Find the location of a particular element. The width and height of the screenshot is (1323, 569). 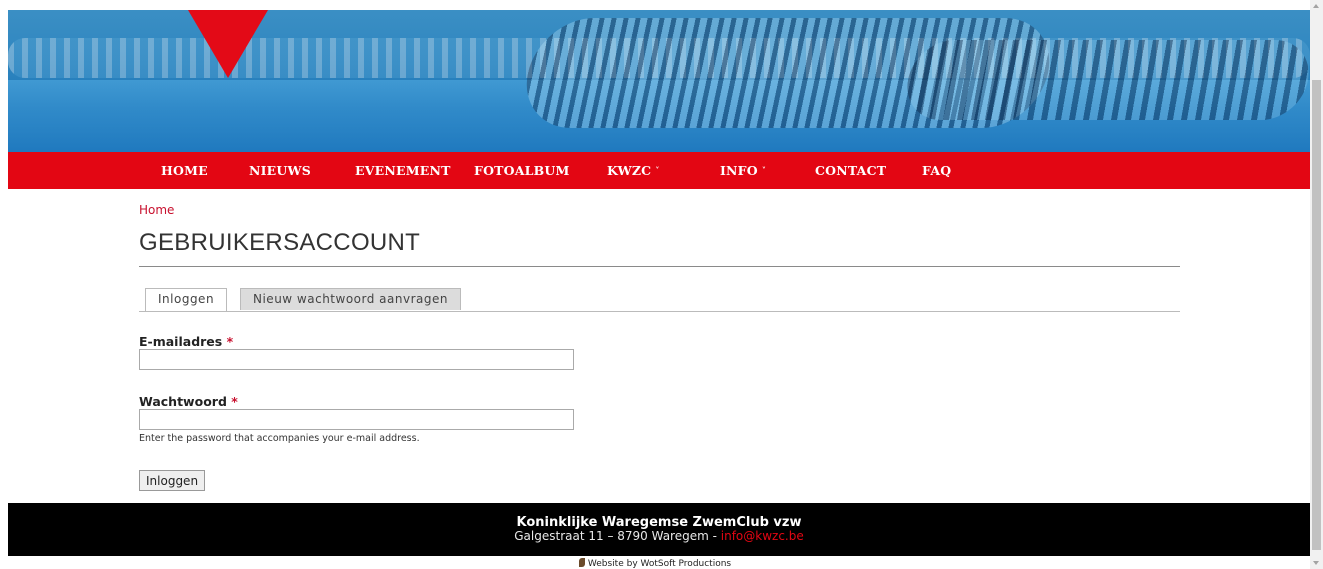

nav-nieuws: NIEUWS is located at coordinates (280, 170).